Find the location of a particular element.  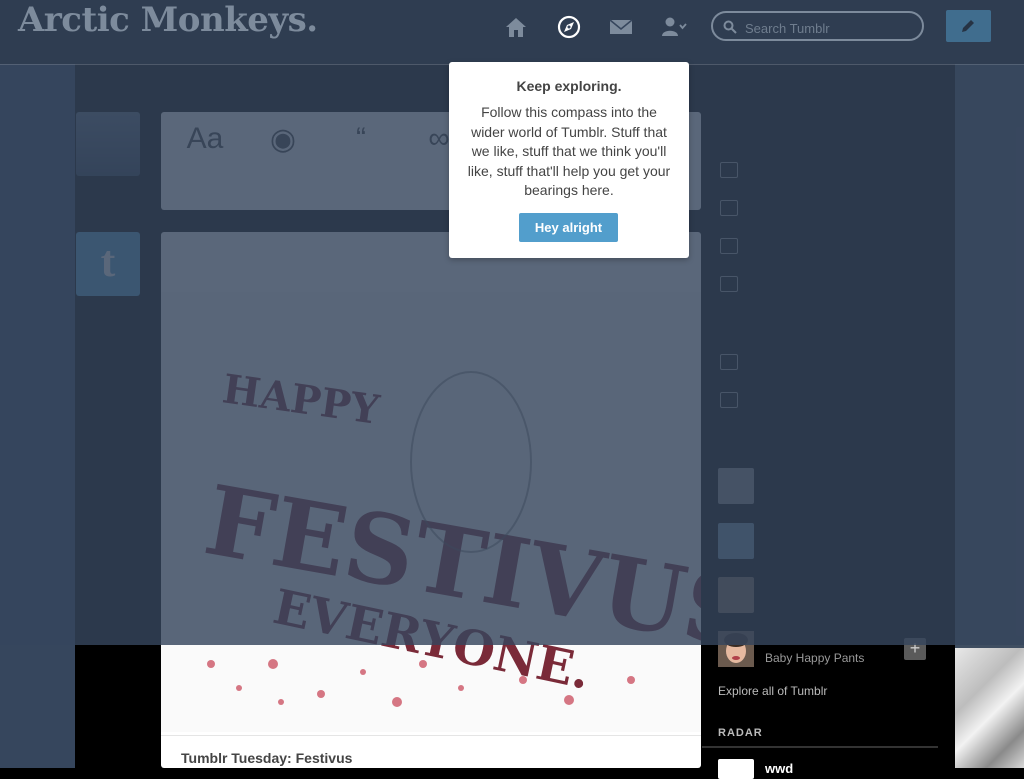

post-divider is located at coordinates (431, 735).